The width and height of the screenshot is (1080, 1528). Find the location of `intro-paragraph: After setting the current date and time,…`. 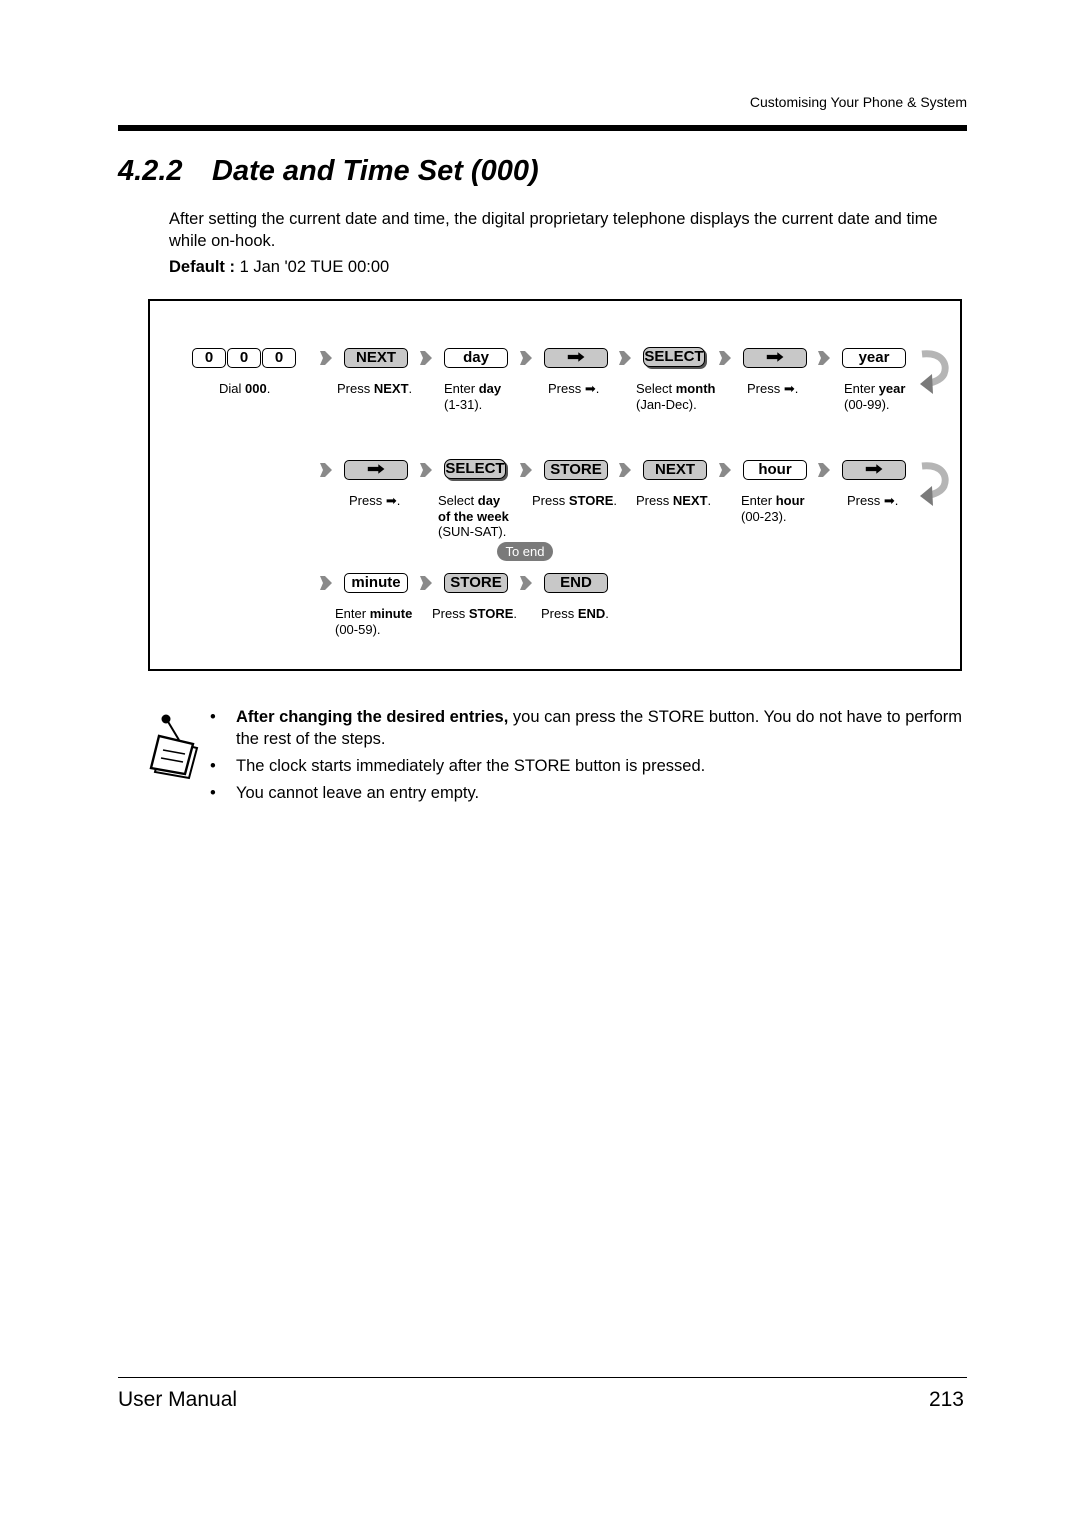

intro-paragraph: After setting the current date and time,… is located at coordinates (553, 230).